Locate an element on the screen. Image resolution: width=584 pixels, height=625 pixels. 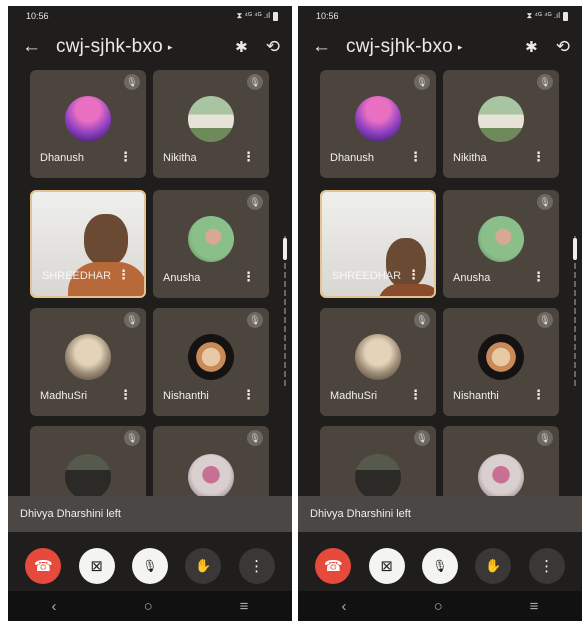
phone-hangup-icon: ☎ is located at coordinates (43, 566).